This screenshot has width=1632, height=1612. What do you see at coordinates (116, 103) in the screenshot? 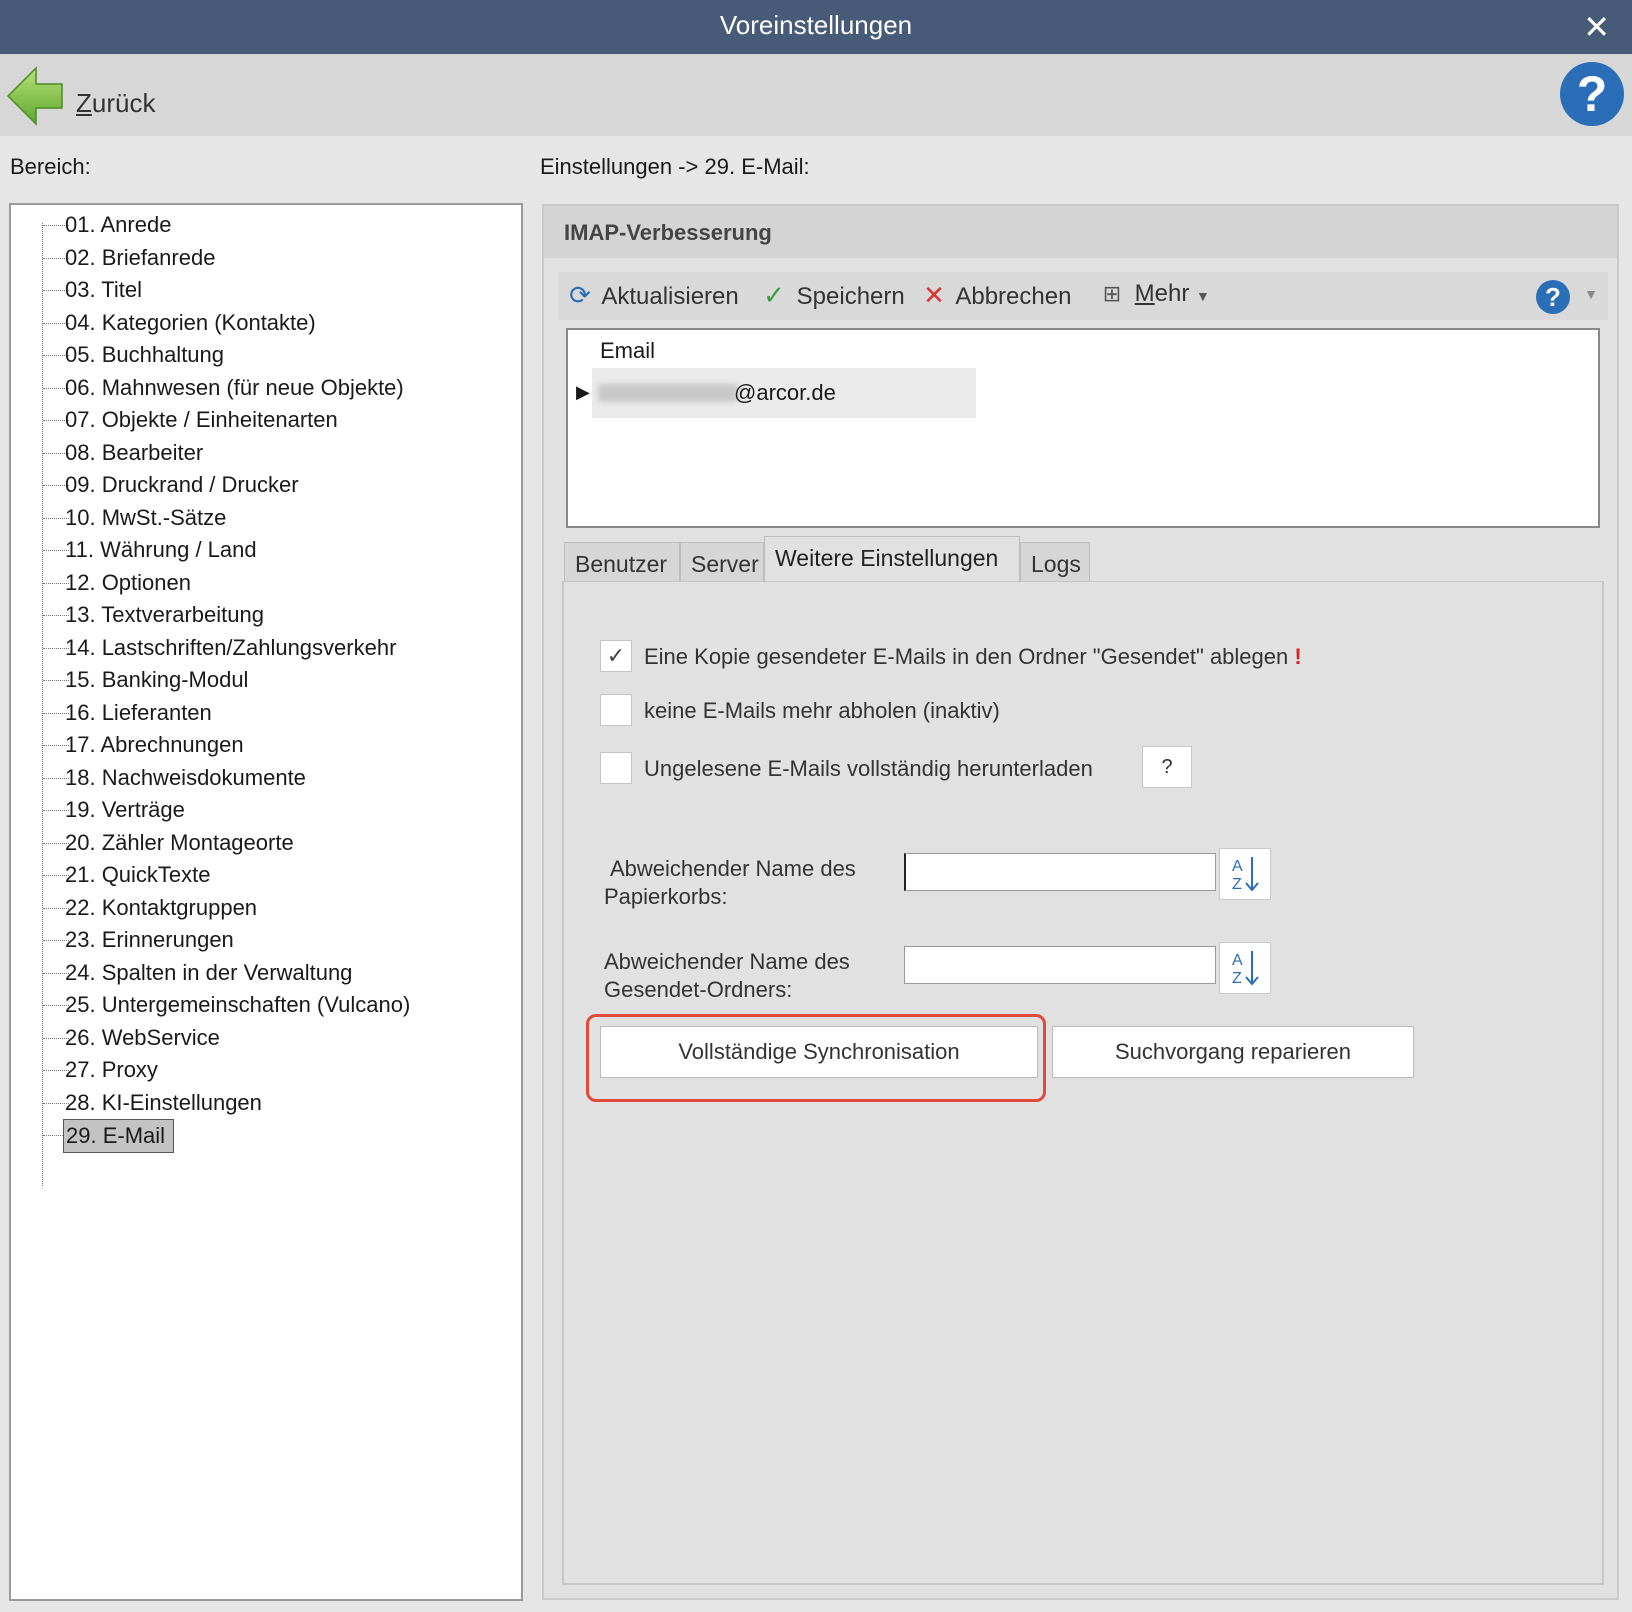
I see `back-label: Zurück` at bounding box center [116, 103].